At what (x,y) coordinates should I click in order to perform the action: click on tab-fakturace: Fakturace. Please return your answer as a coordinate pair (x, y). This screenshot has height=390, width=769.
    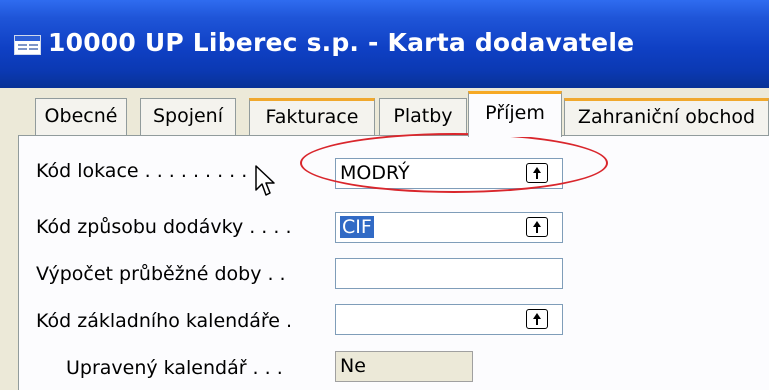
    Looking at the image, I should click on (312, 116).